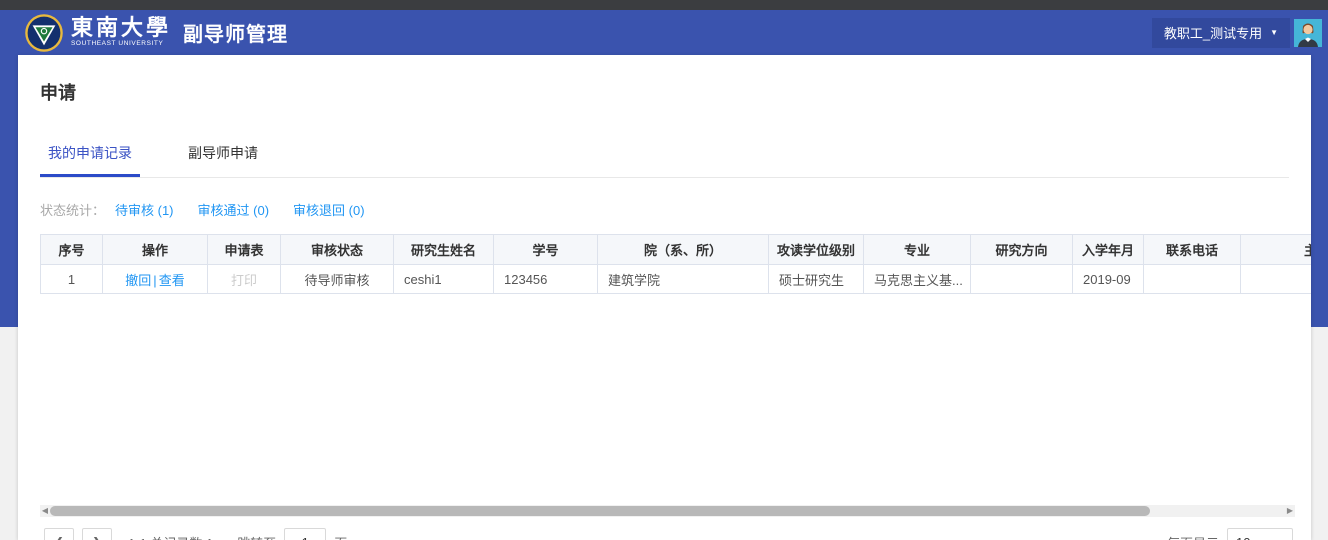  Describe the element at coordinates (675, 209) in the screenshot. I see `status-statistics: 状态统计： 待审核 (1) 审核通过 (0) 审核退回 (0)` at that location.